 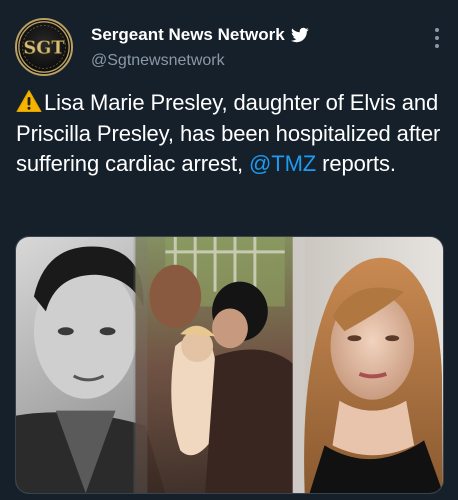 What do you see at coordinates (254, 62) in the screenshot?
I see `account-handle: @Sgtnewsnetwork` at bounding box center [254, 62].